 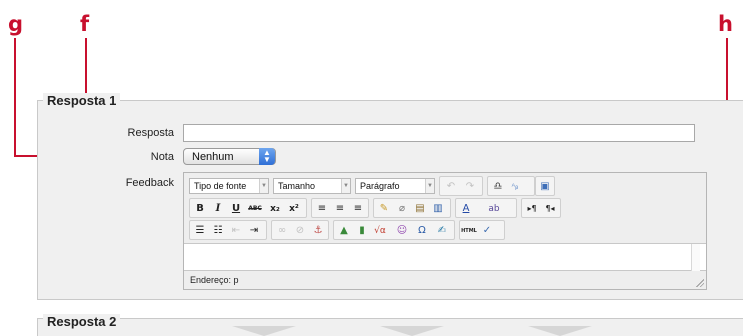 What do you see at coordinates (461, 186) in the screenshot?
I see `undo-redo-group: ↶ ↷` at bounding box center [461, 186].